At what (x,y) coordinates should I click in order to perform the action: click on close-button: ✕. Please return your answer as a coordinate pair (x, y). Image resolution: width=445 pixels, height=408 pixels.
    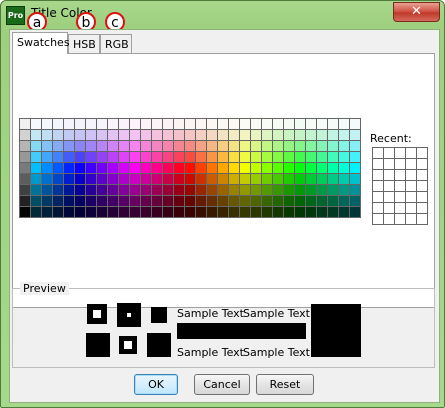
    Looking at the image, I should click on (416, 12).